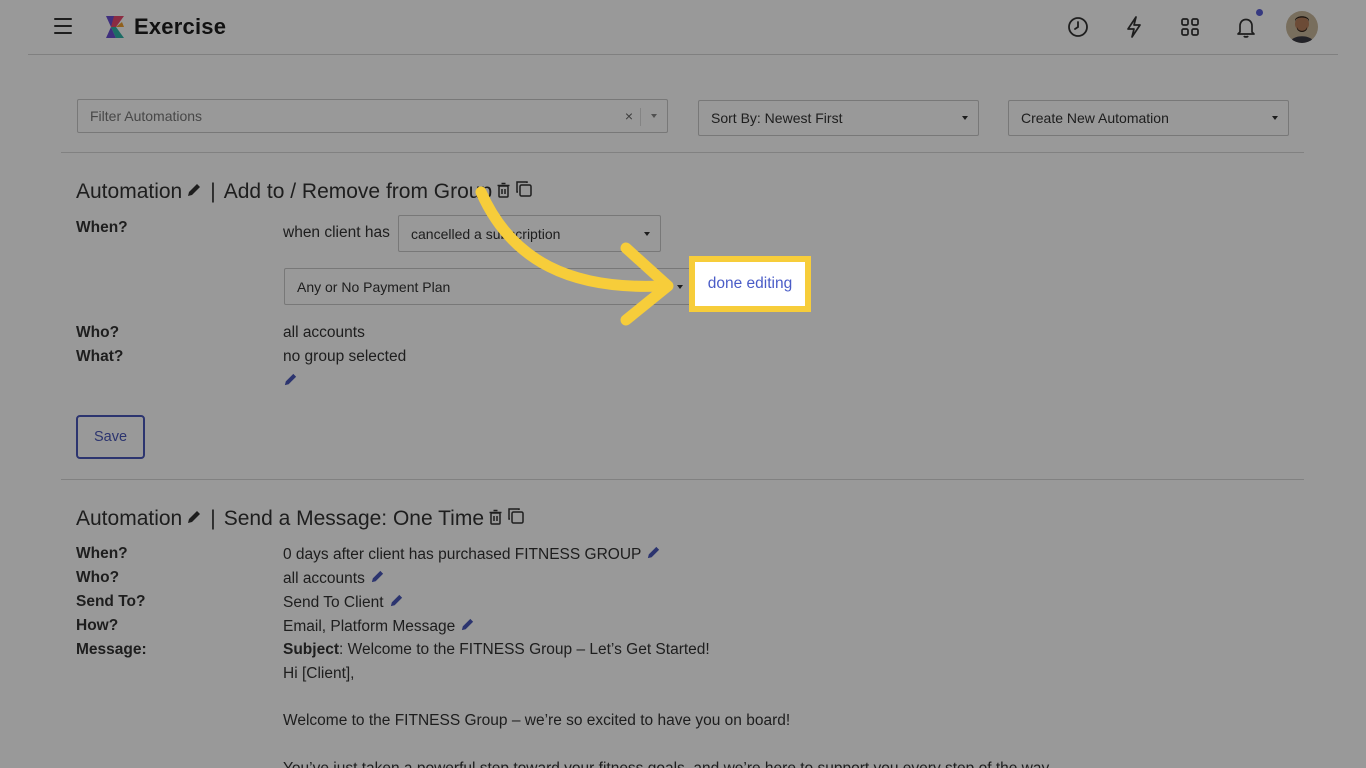  I want to click on how-value: Email, Platform Message, so click(379, 627).